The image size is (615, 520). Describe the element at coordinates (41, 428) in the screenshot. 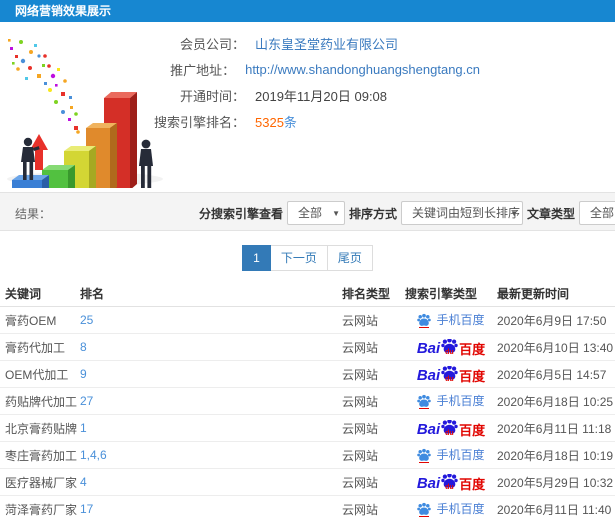

I see `keyword-cell: 北京膏药贴牌` at that location.